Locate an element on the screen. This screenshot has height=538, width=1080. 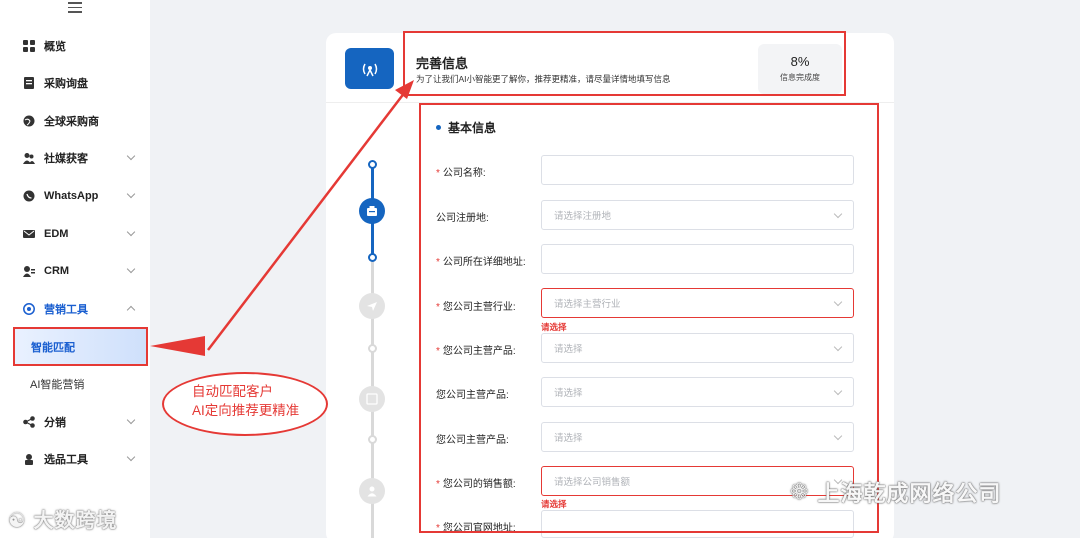
collapse-menu-icon is located at coordinates (75, 9).